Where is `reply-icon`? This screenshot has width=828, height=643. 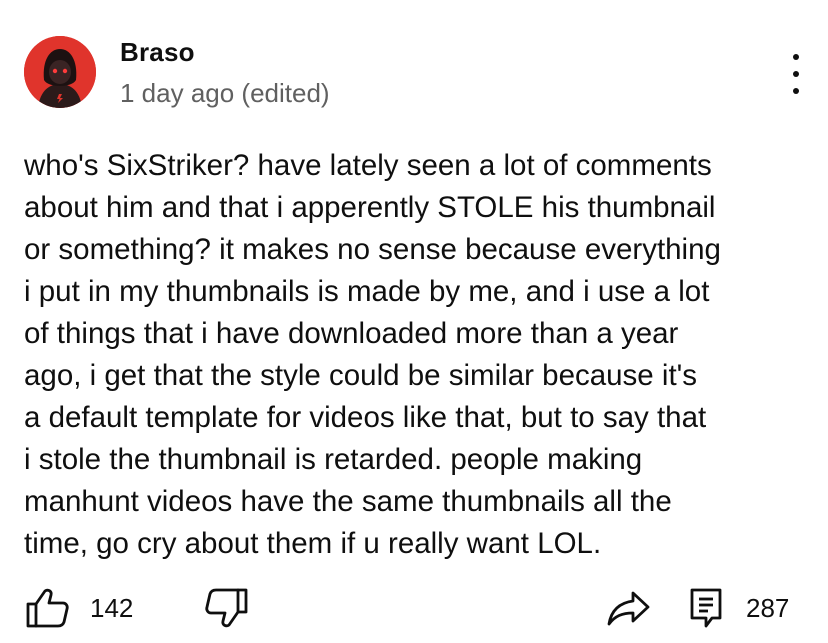 reply-icon is located at coordinates (706, 608).